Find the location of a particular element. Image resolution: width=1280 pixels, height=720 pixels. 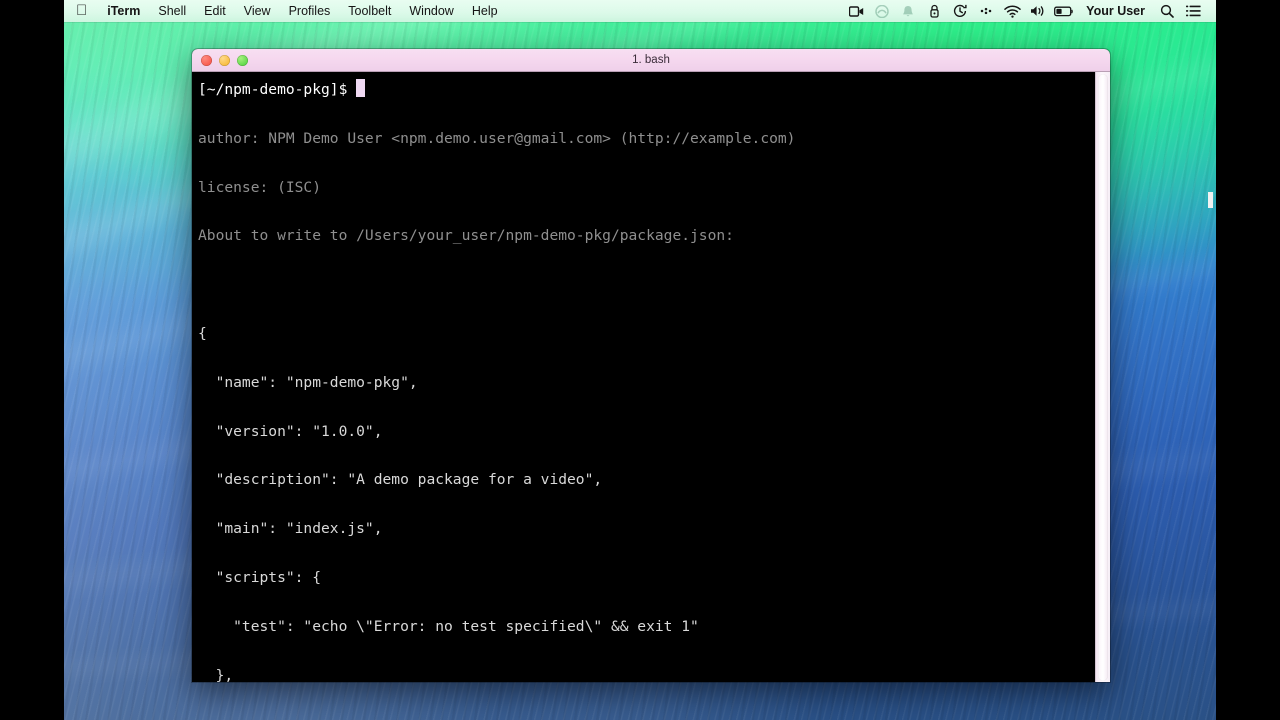

background-window-sliver is located at coordinates (1210, 200).